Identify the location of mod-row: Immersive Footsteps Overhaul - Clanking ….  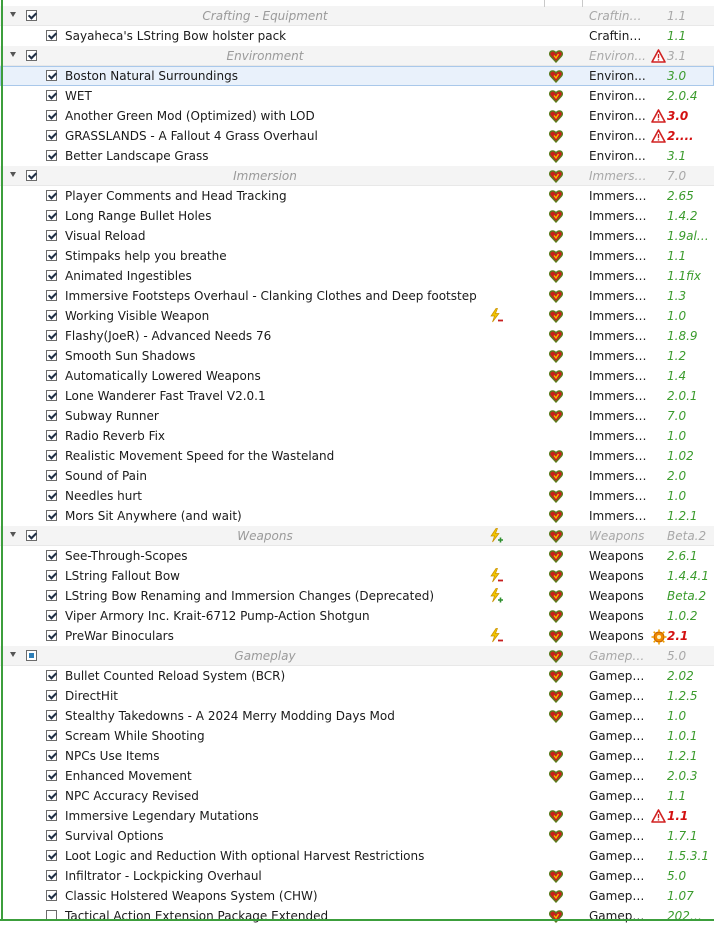
(357, 296).